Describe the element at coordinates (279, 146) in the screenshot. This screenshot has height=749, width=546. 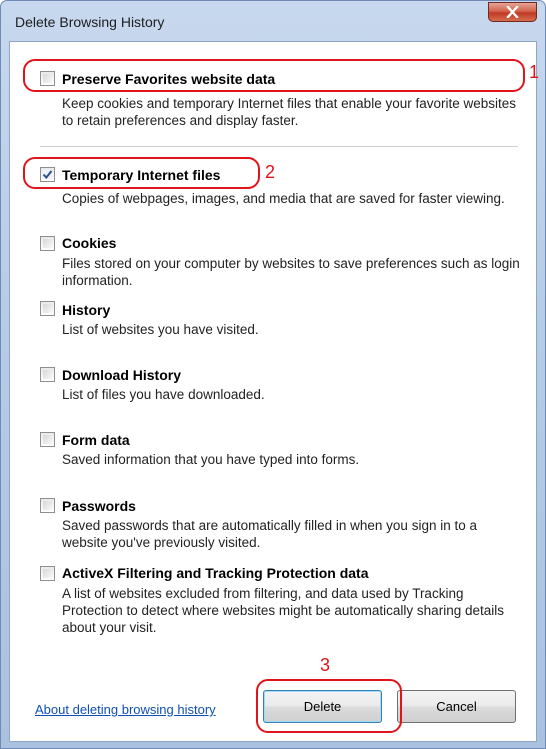
I see `separator` at that location.